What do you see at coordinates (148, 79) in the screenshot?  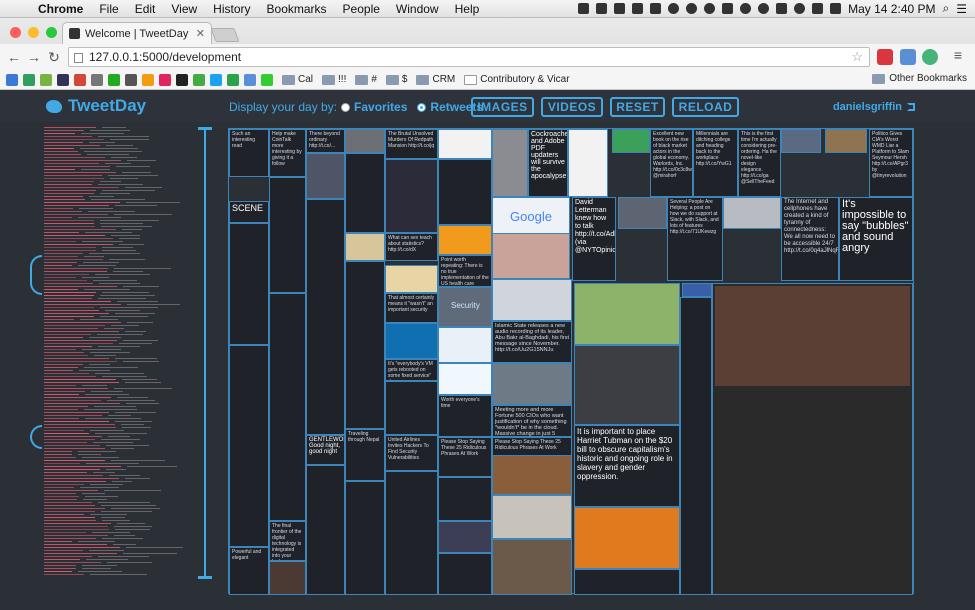 I see `bookmark-ycombinator-icon` at bounding box center [148, 79].